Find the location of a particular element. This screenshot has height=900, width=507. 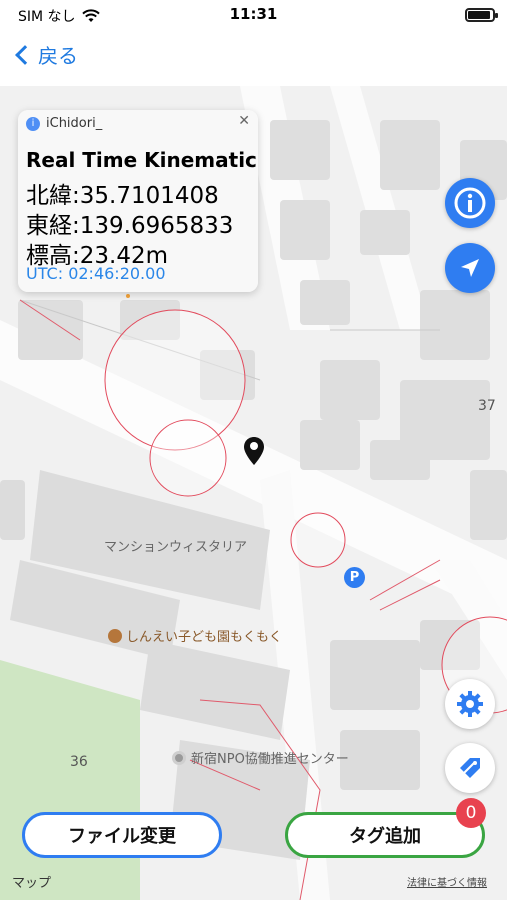

apple-maps-logo: マップ is located at coordinates (31, 881).